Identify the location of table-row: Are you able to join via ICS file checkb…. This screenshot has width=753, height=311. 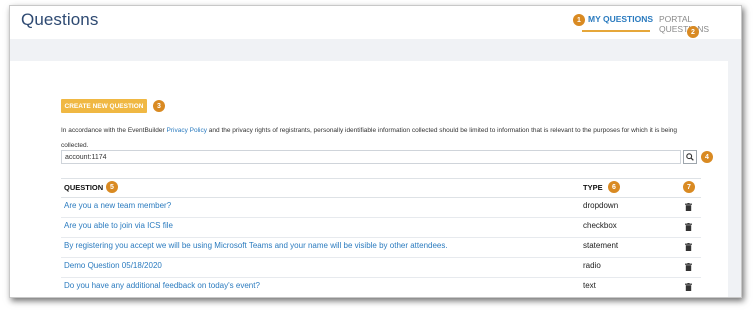
(381, 227).